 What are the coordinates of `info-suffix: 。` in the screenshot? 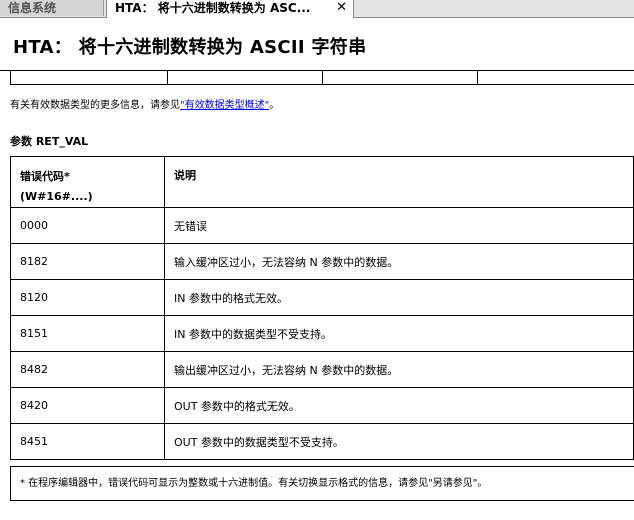 It's located at (274, 105).